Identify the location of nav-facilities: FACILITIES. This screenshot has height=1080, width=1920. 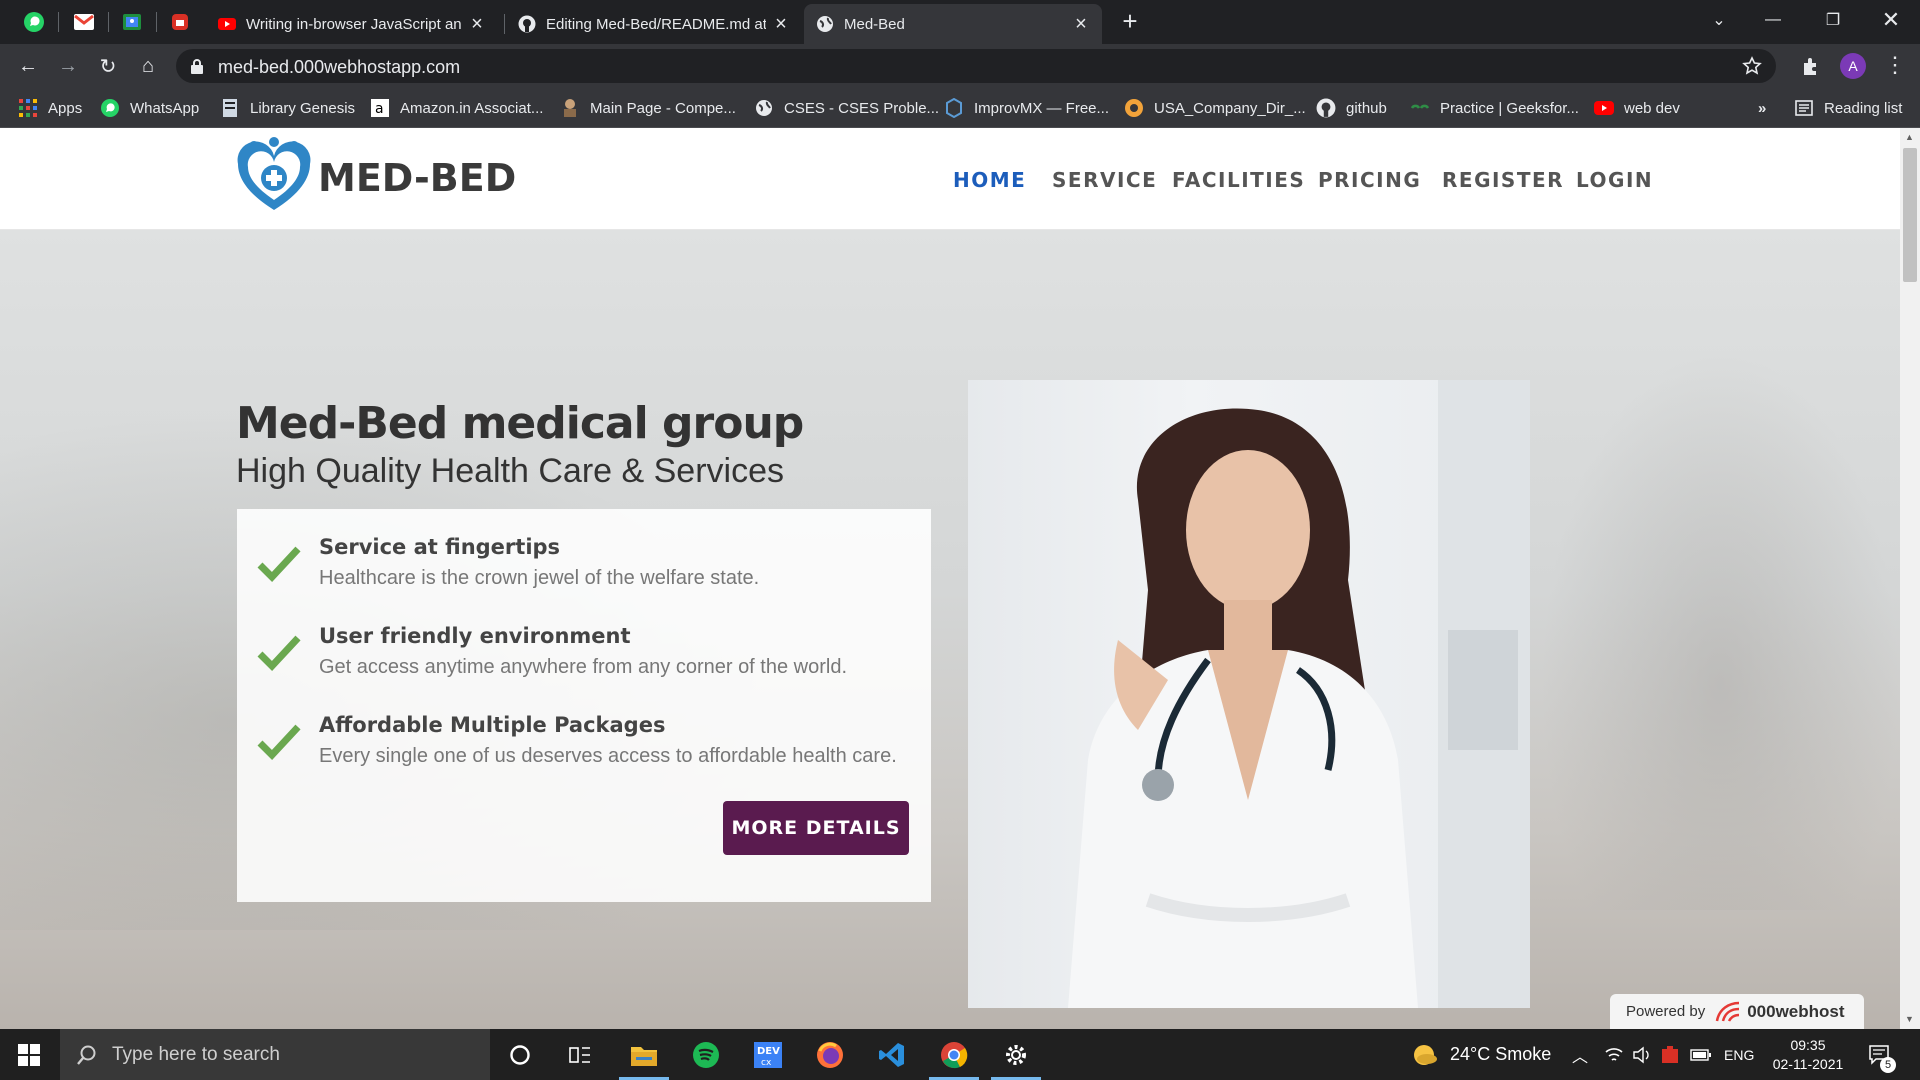
(1238, 180).